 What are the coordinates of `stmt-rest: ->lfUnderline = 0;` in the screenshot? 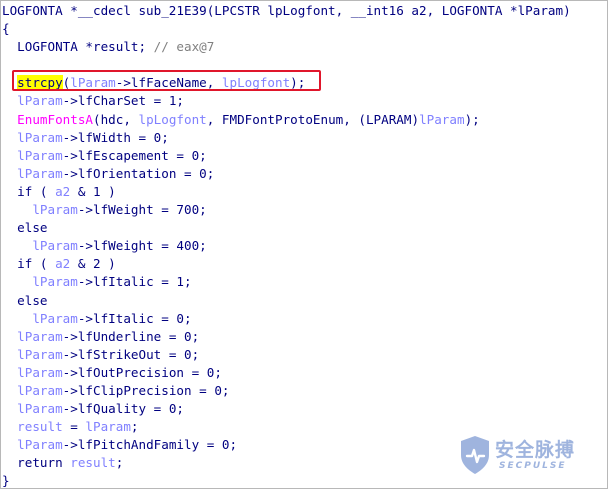 It's located at (131, 336).